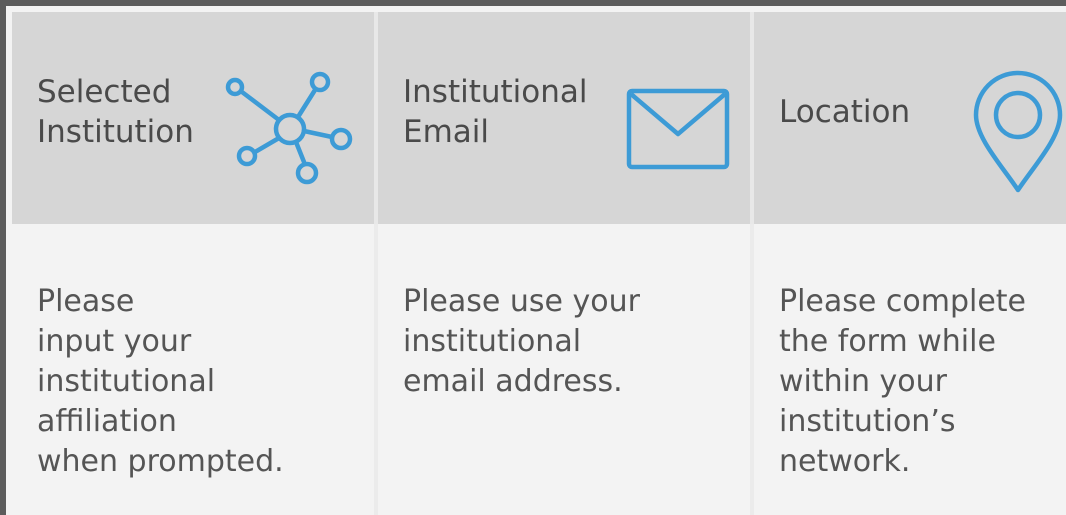 Image resolution: width=1066 pixels, height=515 pixels. Describe the element at coordinates (845, 112) in the screenshot. I see `column-title-location: Location` at that location.